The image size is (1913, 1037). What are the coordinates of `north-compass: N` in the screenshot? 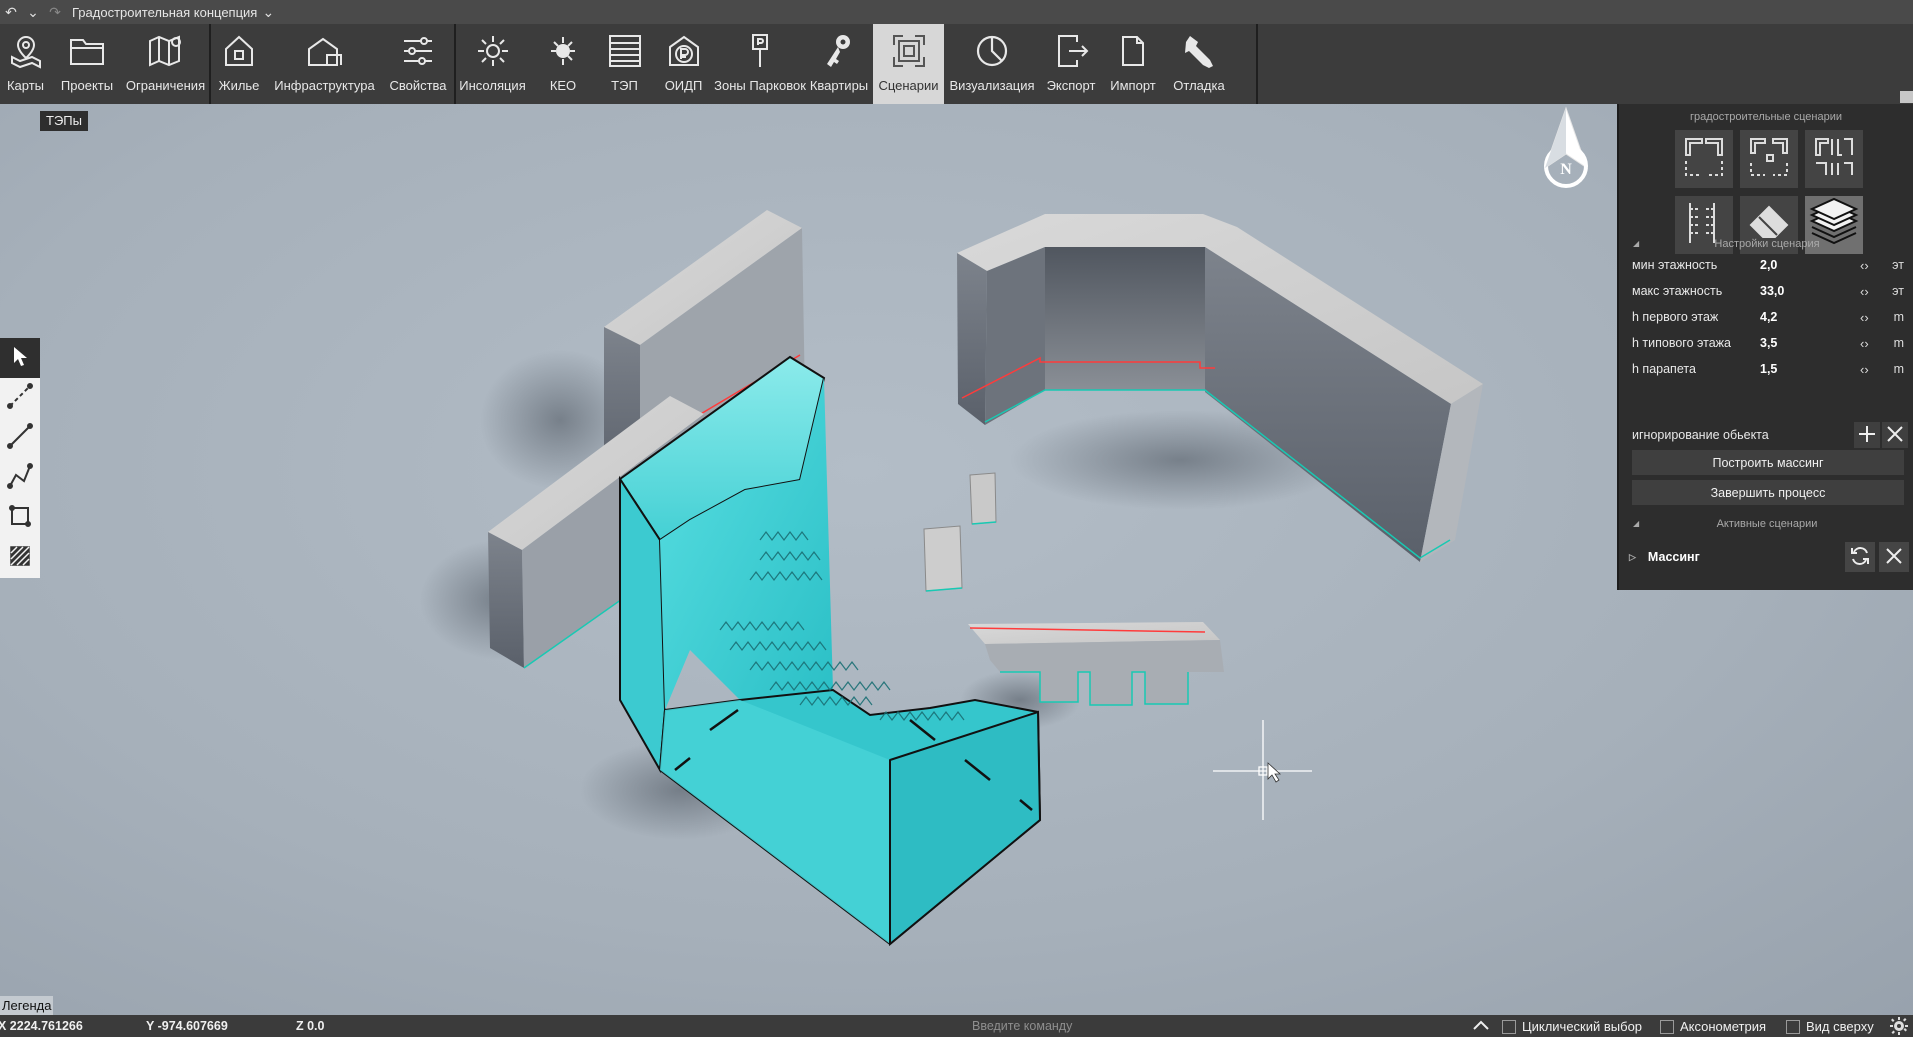 It's located at (1566, 149).